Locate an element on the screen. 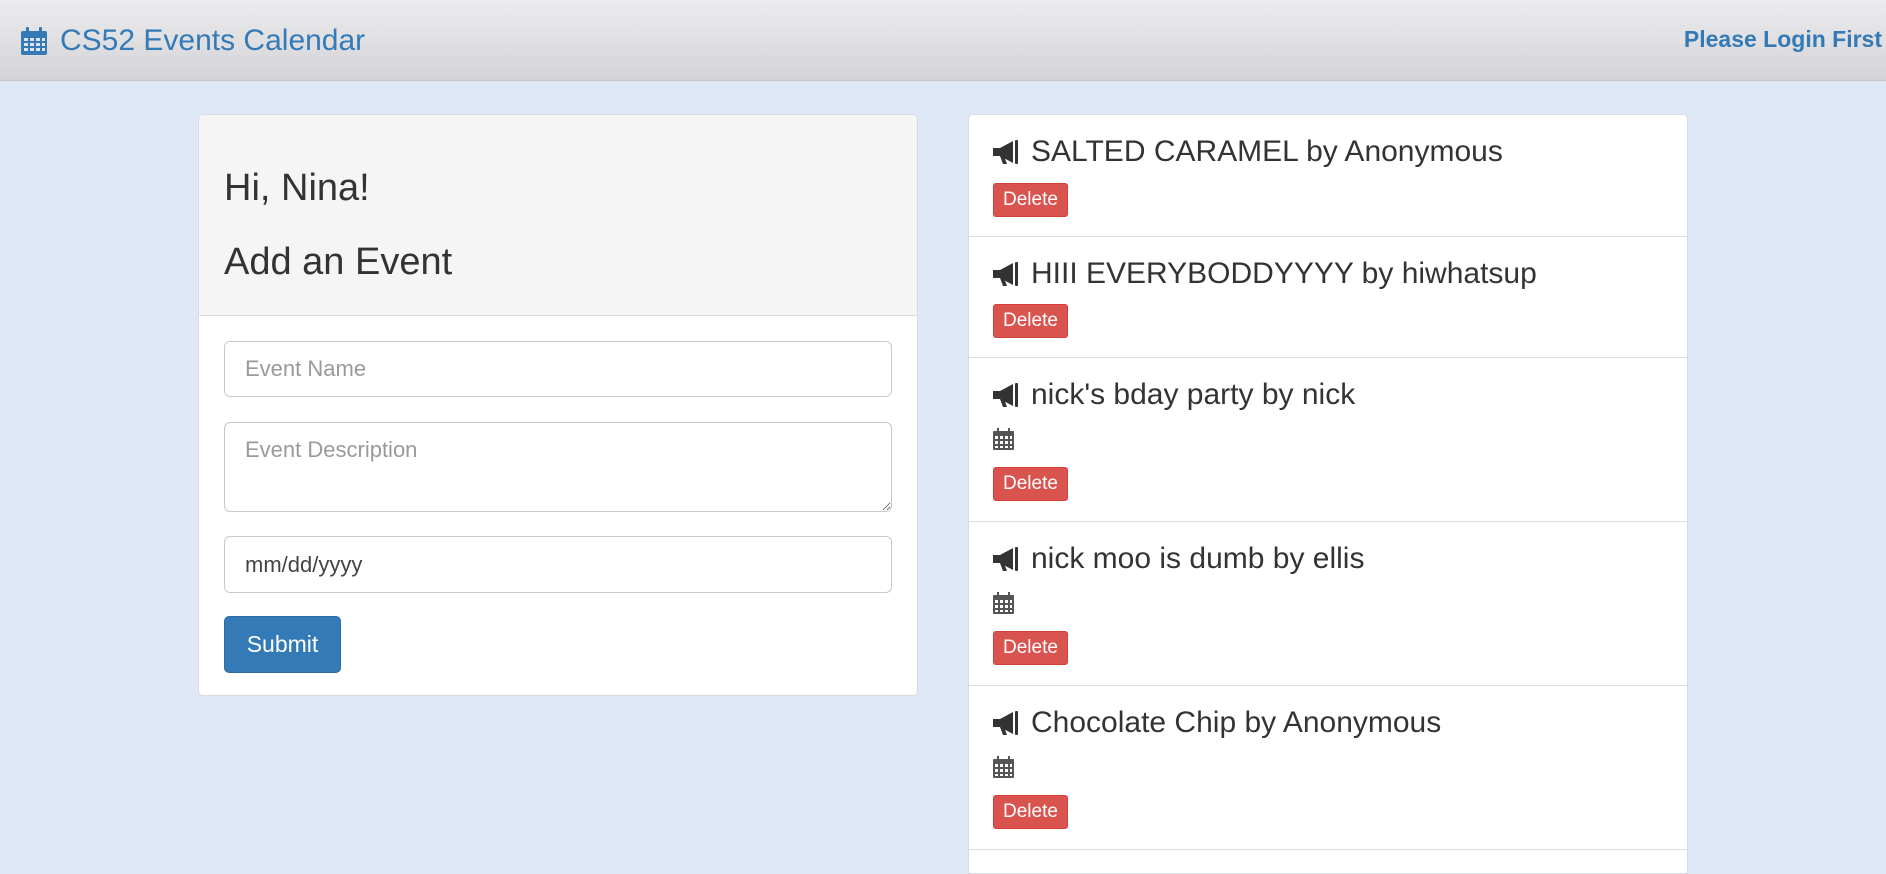 The height and width of the screenshot is (874, 1886). event-title: SALTED CARAMEL by Anonymous is located at coordinates (1247, 152).